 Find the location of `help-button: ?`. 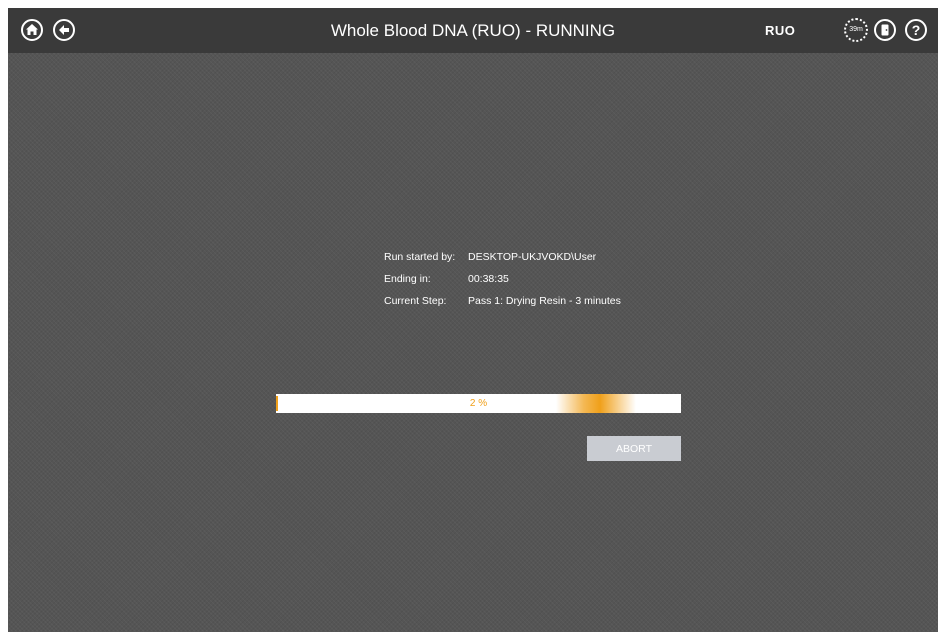

help-button: ? is located at coordinates (916, 30).